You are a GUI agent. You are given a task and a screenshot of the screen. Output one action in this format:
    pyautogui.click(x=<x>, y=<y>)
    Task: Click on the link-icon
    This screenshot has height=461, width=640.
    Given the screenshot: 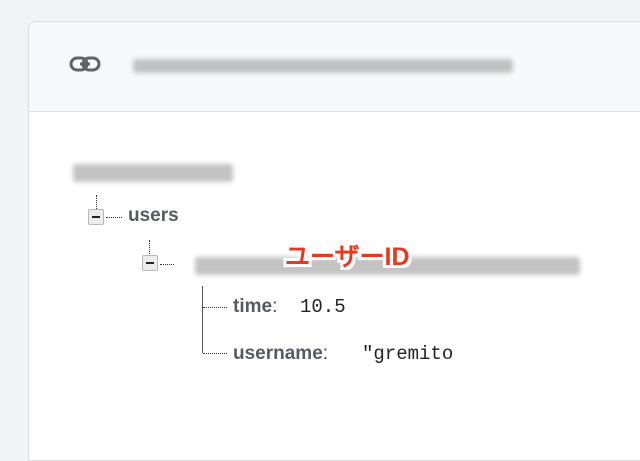 What is the action you would take?
    pyautogui.click(x=86, y=65)
    